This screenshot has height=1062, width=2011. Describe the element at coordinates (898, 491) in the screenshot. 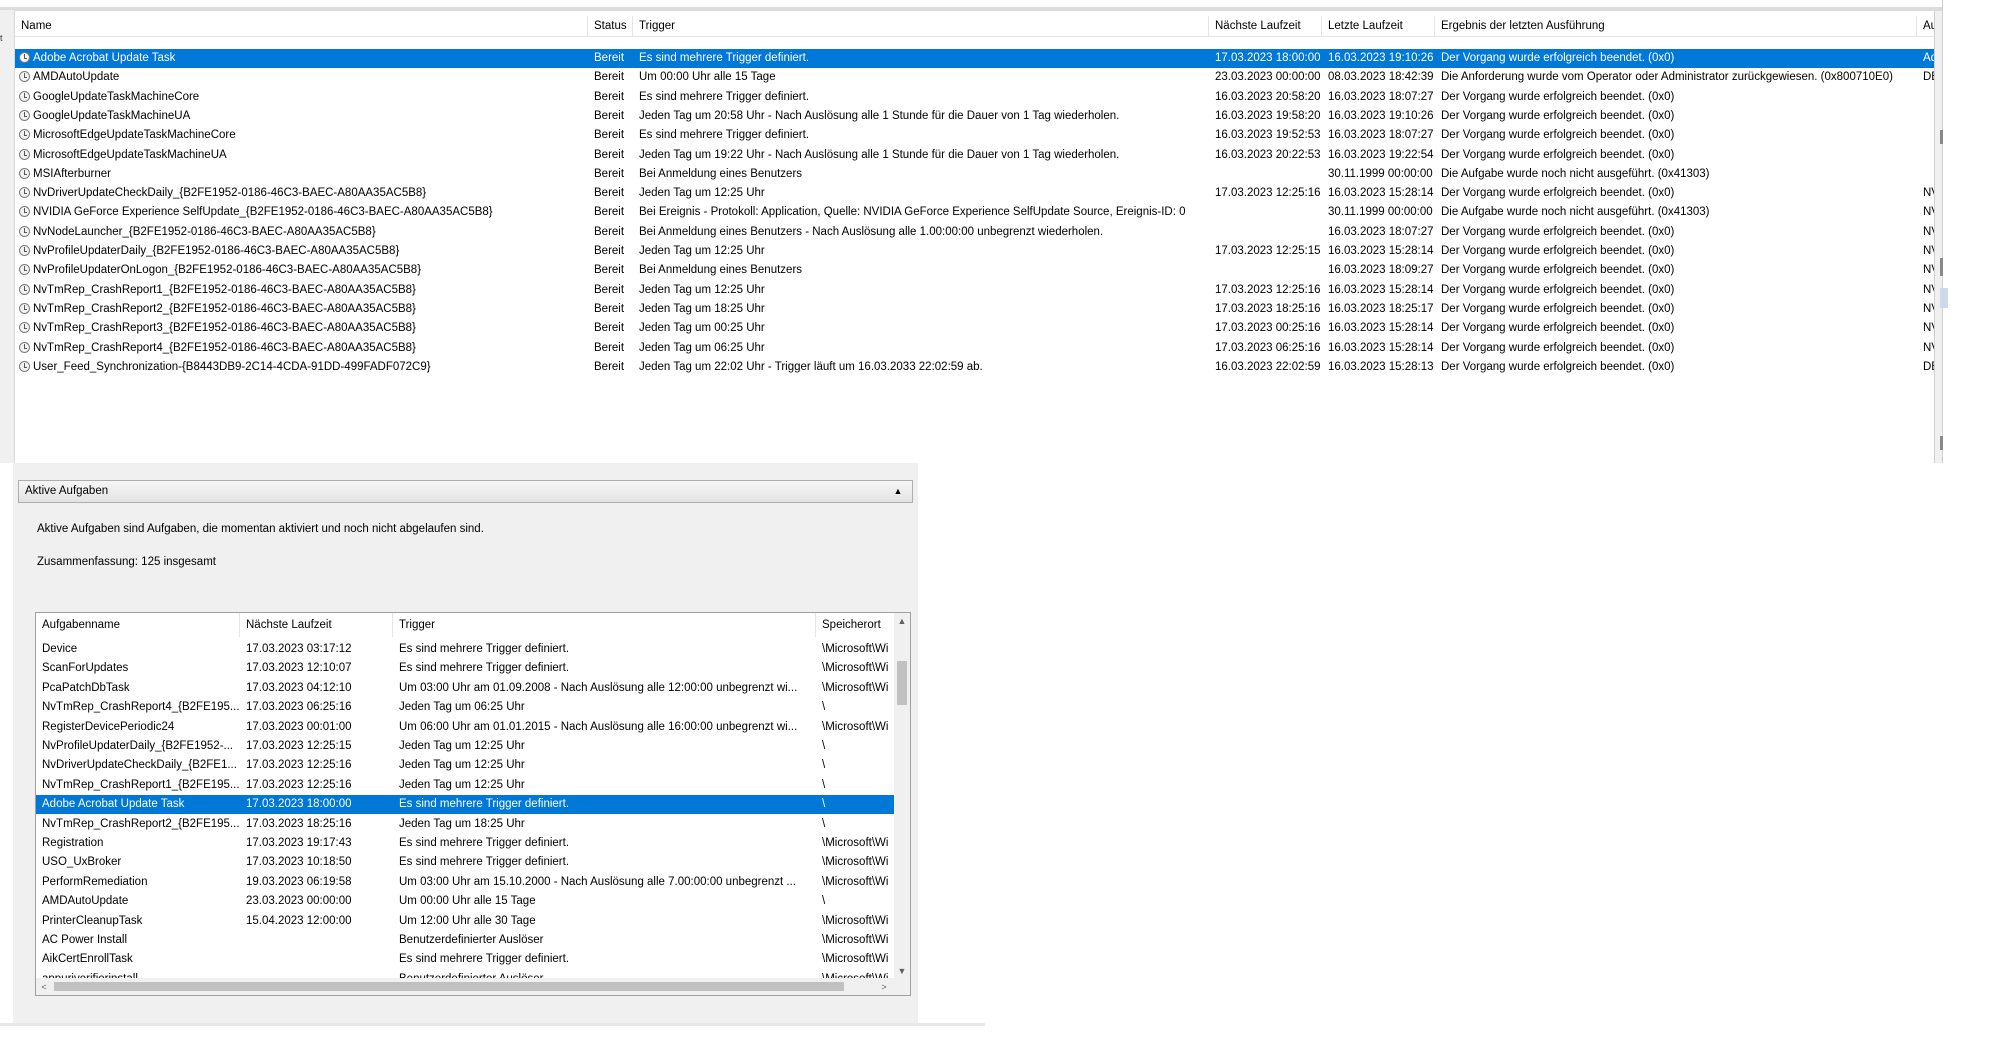

I see `collapse-icon: ▲` at that location.